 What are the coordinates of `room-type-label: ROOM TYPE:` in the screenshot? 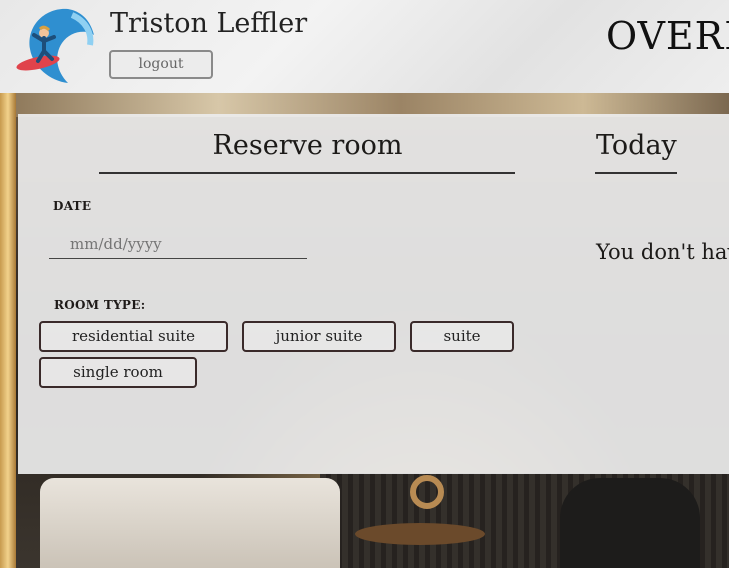 It's located at (100, 305).